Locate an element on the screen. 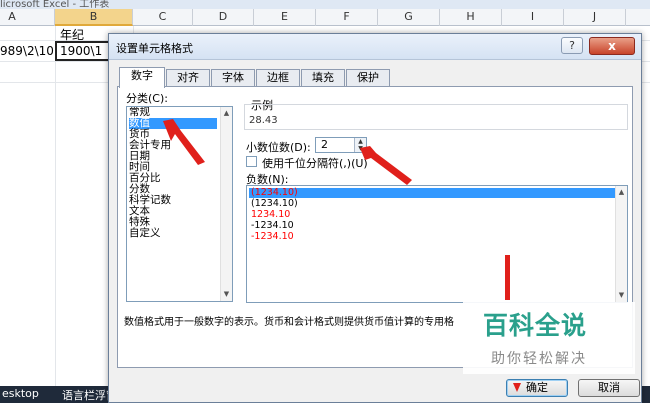  thousands-separator-label: 使用千位分隔符(,)(U) is located at coordinates (315, 163).